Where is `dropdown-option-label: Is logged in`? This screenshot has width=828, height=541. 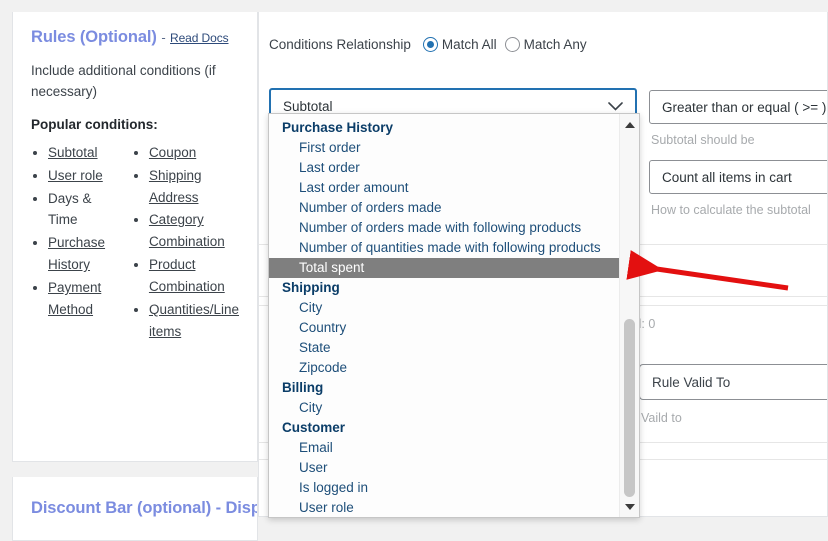
dropdown-option-label: Is logged in is located at coordinates (334, 487).